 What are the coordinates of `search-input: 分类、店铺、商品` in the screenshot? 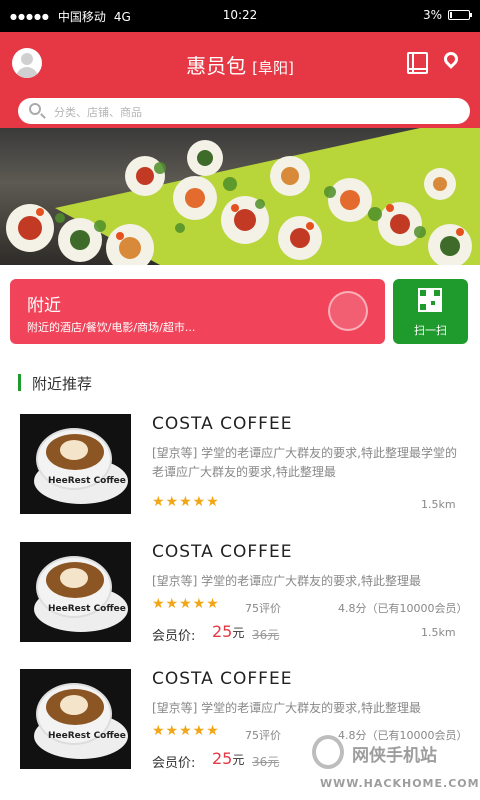 It's located at (244, 111).